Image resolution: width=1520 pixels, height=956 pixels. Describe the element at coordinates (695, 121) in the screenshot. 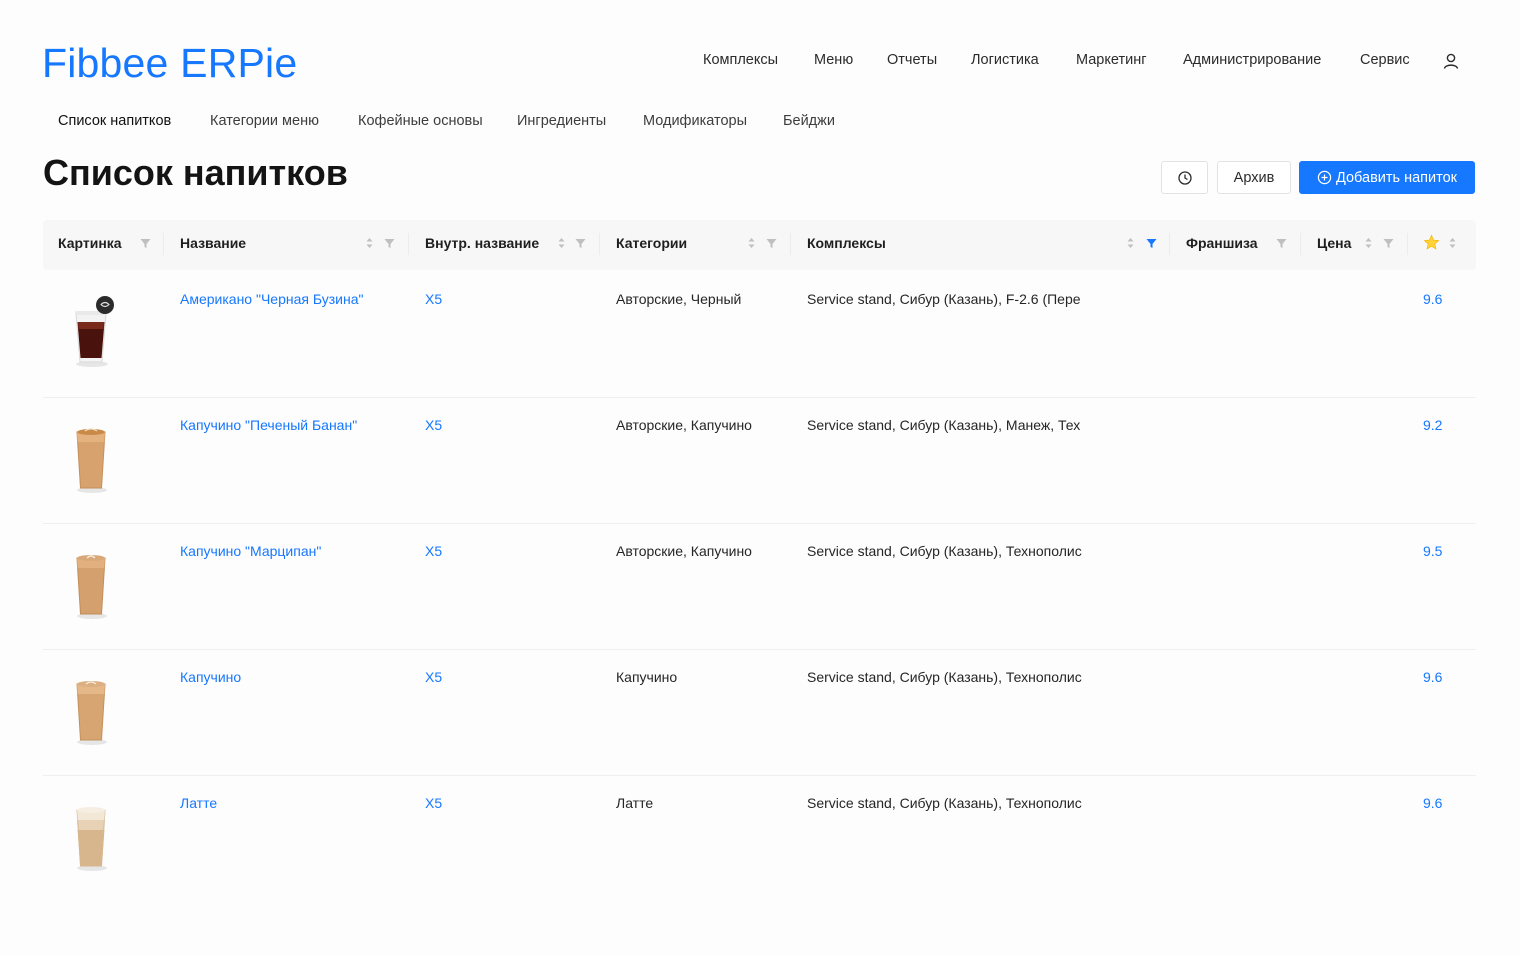

I see `subnav-item-modifiers: Модификаторы` at that location.